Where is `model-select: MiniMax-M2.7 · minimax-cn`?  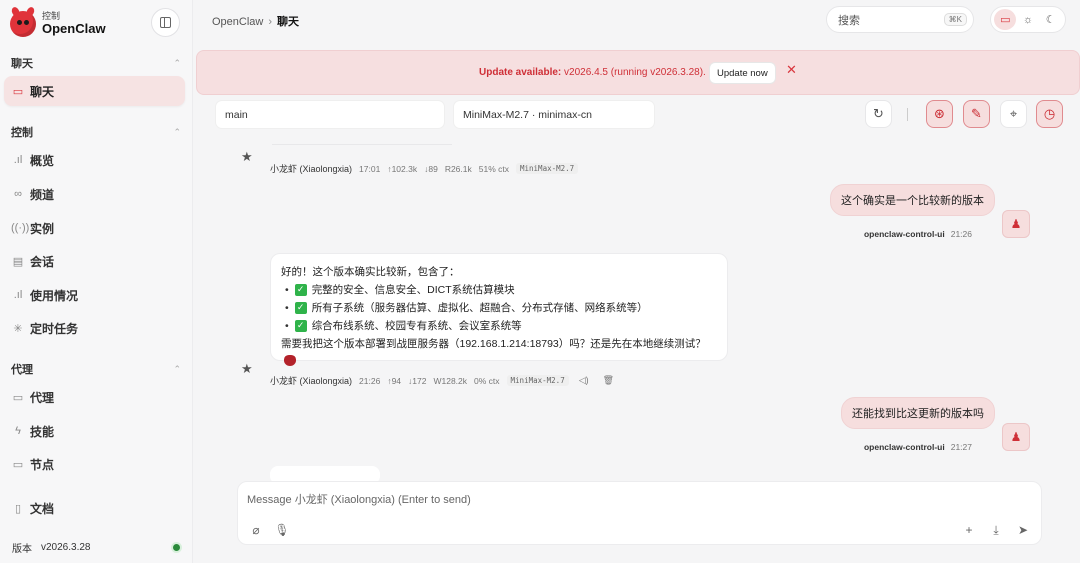
model-select: MiniMax-M2.7 · minimax-cn is located at coordinates (554, 114).